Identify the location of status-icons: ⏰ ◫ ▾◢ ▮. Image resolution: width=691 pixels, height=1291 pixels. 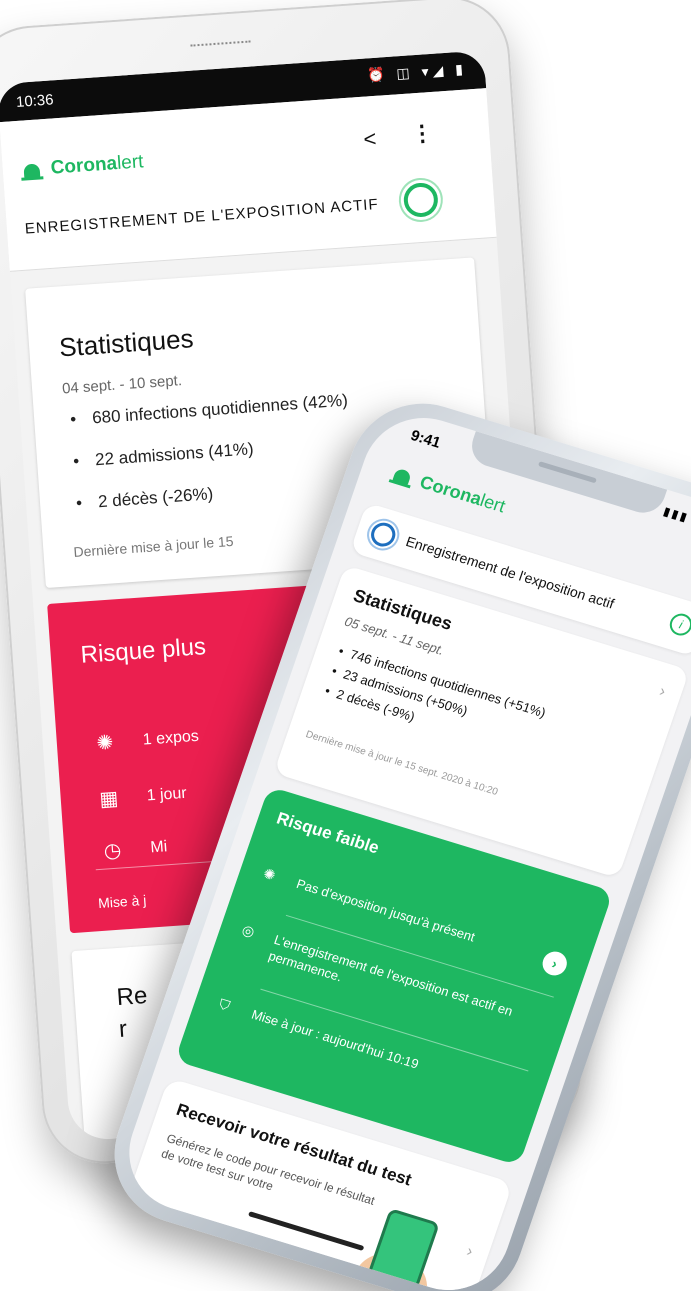
(417, 72).